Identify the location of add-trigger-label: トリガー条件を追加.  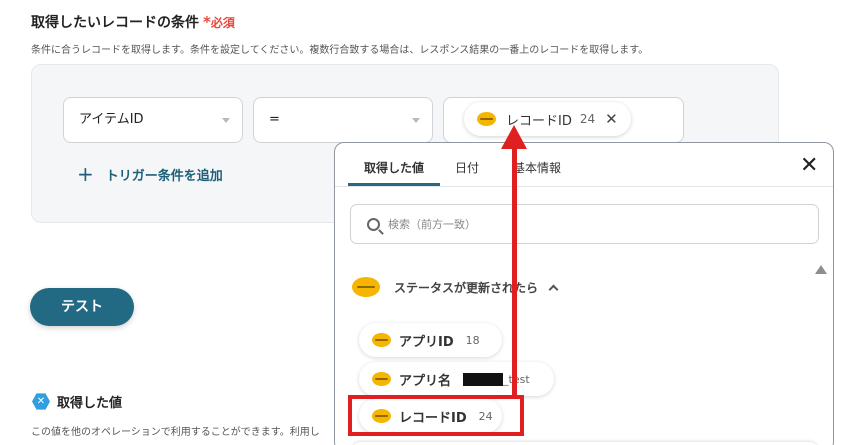
(164, 176).